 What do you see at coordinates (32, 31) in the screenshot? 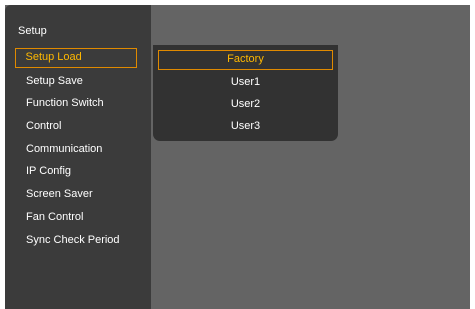
I see `panel-title: Setup` at bounding box center [32, 31].